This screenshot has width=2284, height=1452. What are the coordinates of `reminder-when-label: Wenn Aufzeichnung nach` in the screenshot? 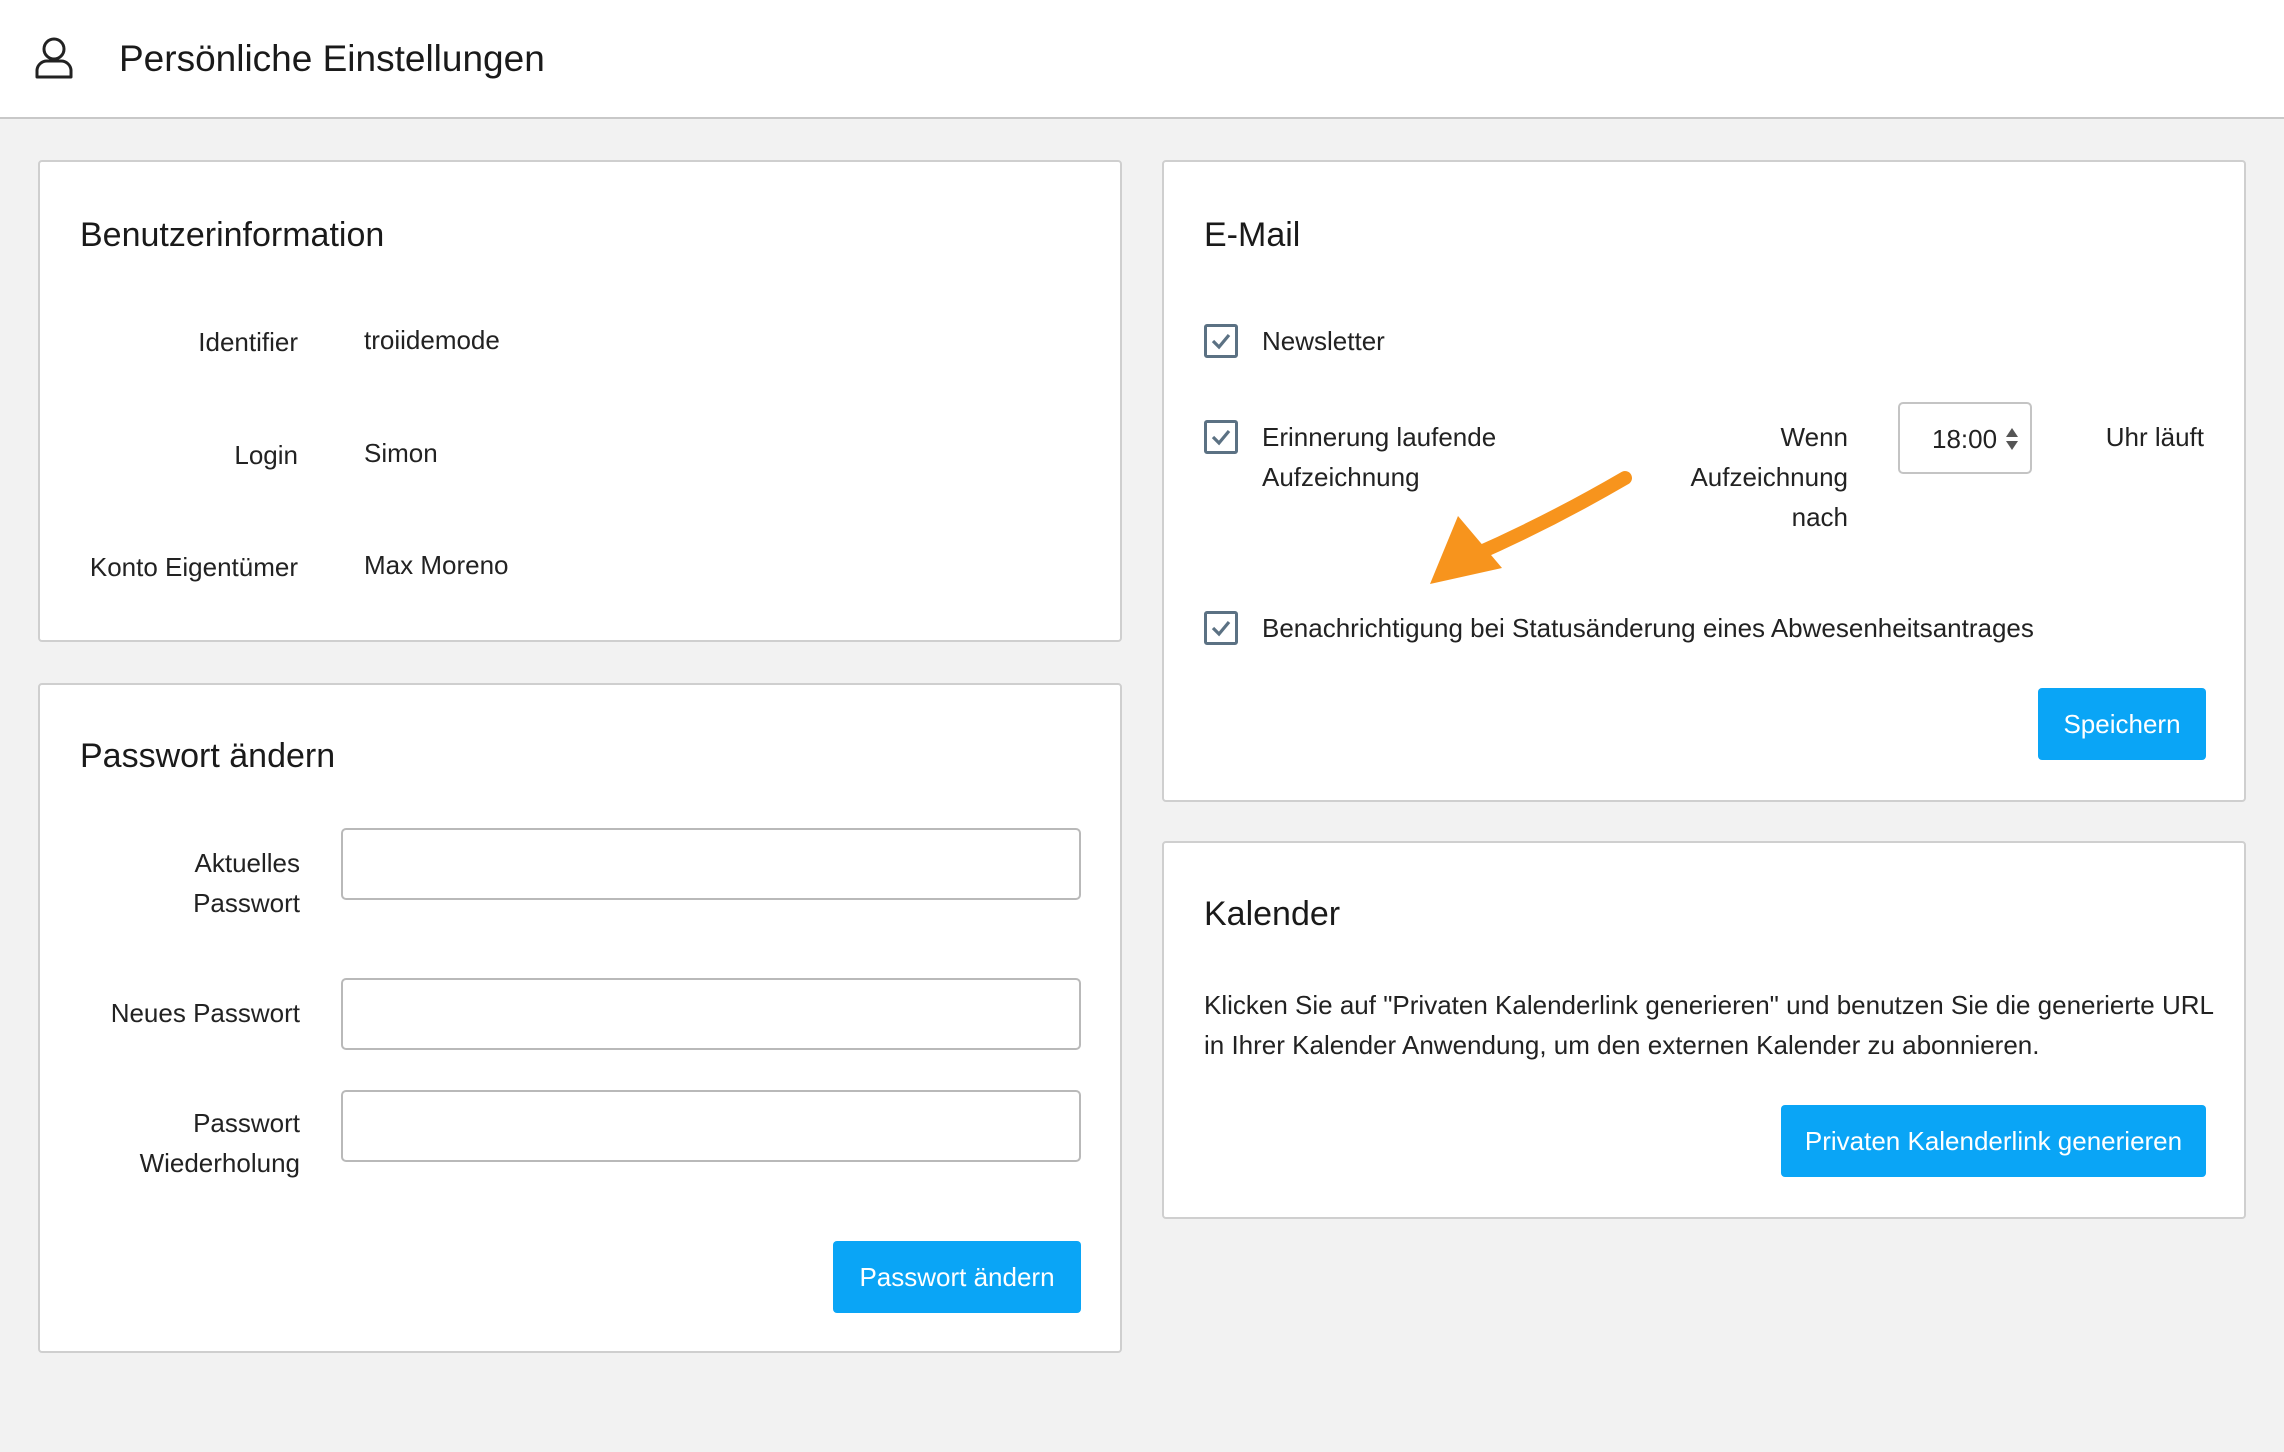 It's located at (1769, 477).